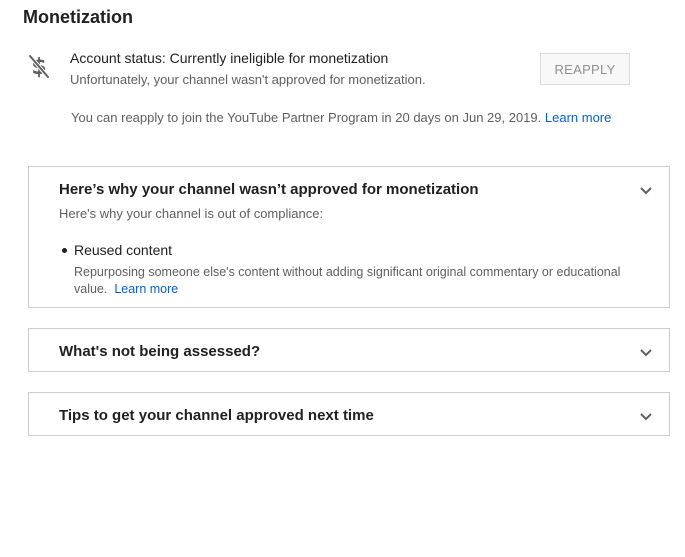  I want to click on reason-item: Reused content, so click(117, 250).